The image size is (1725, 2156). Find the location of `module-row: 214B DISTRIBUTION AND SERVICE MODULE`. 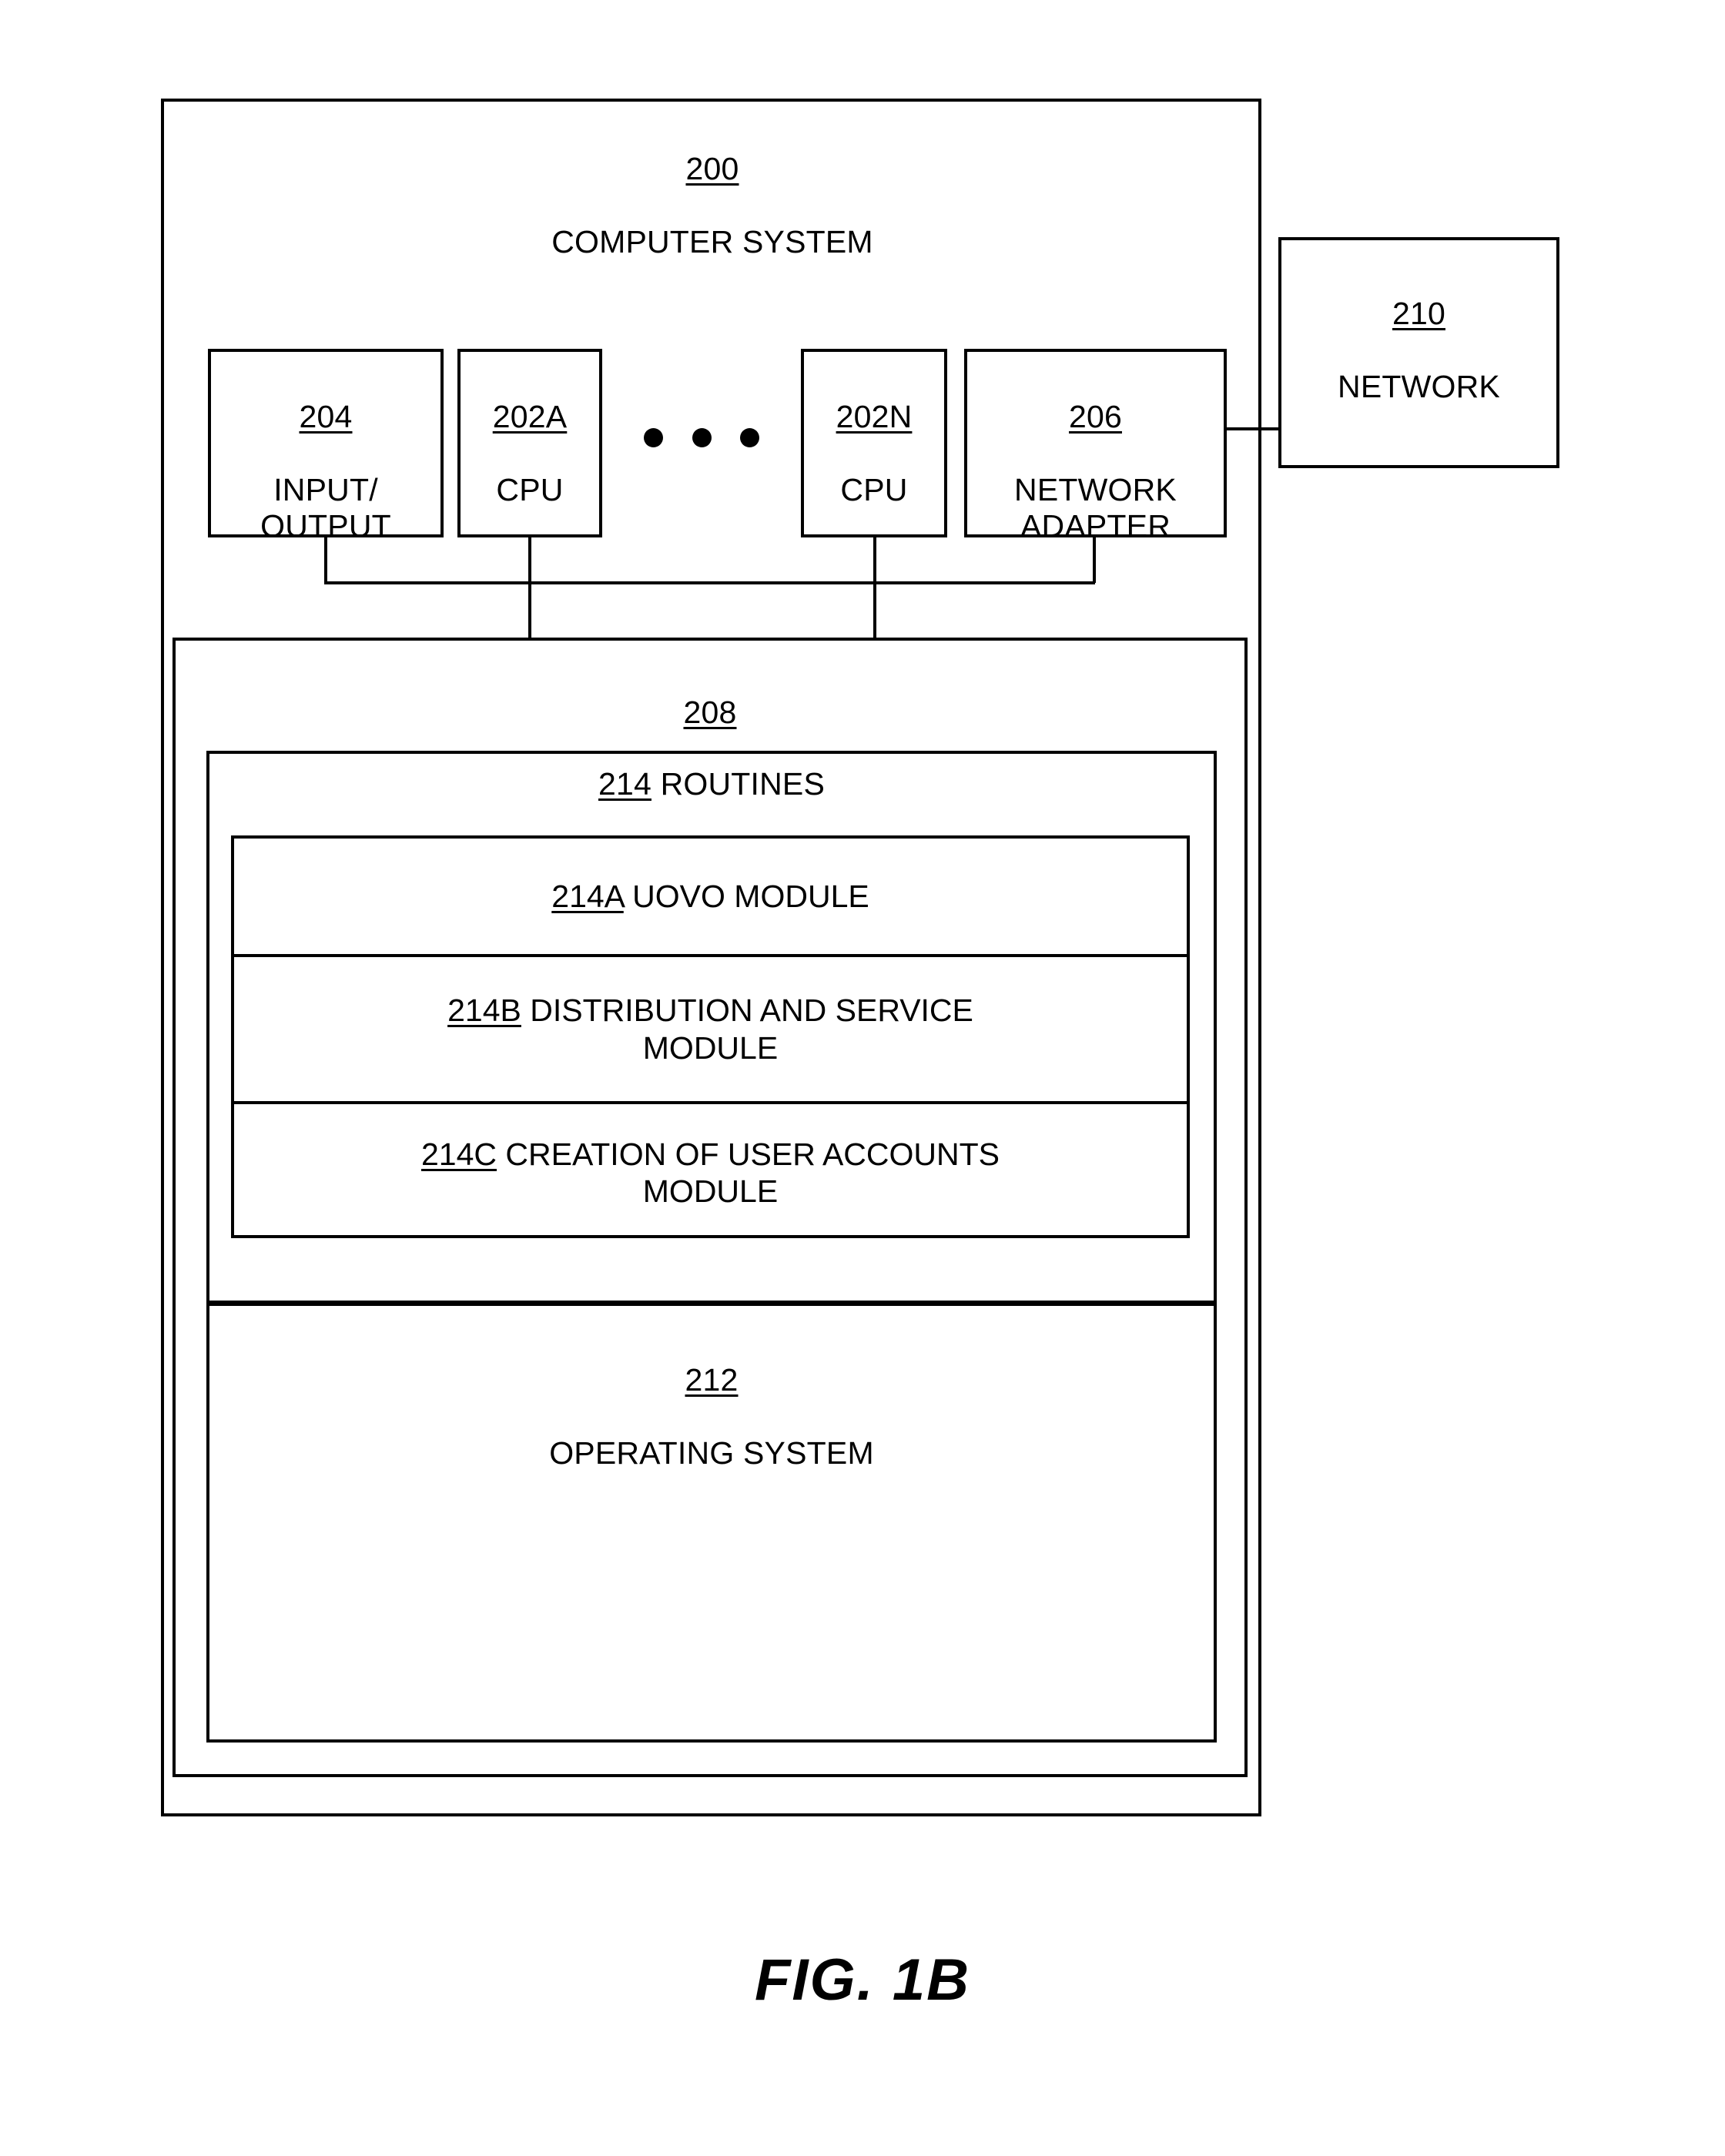

module-row: 214B DISTRIBUTION AND SERVICE MODULE is located at coordinates (710, 1027).